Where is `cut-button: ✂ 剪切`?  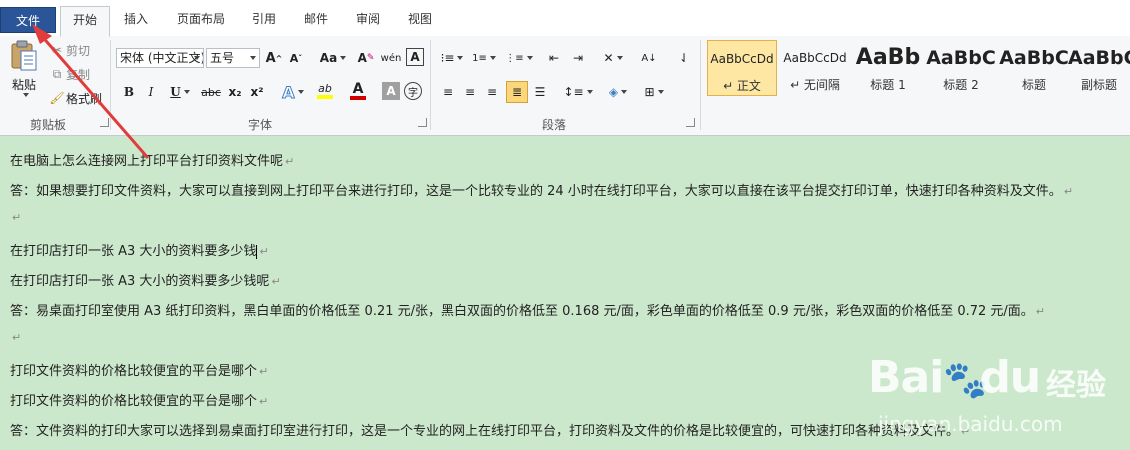
cut-button: ✂ 剪切 is located at coordinates (78, 50).